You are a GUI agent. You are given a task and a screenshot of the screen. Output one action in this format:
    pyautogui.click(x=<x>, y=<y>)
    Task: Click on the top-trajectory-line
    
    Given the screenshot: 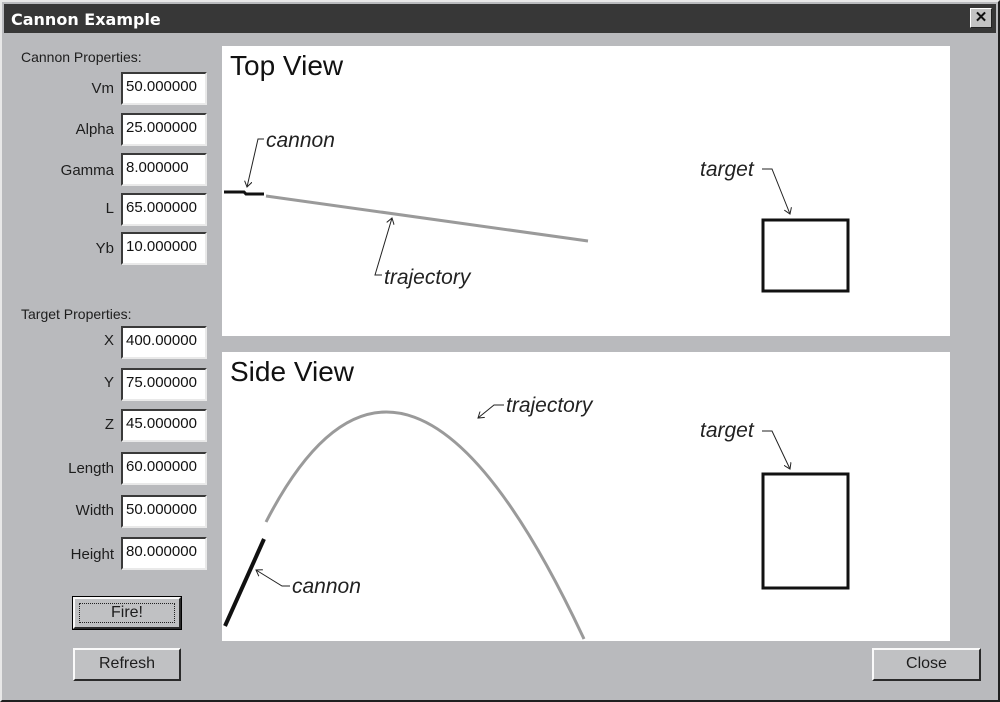 What is the action you would take?
    pyautogui.click(x=427, y=218)
    